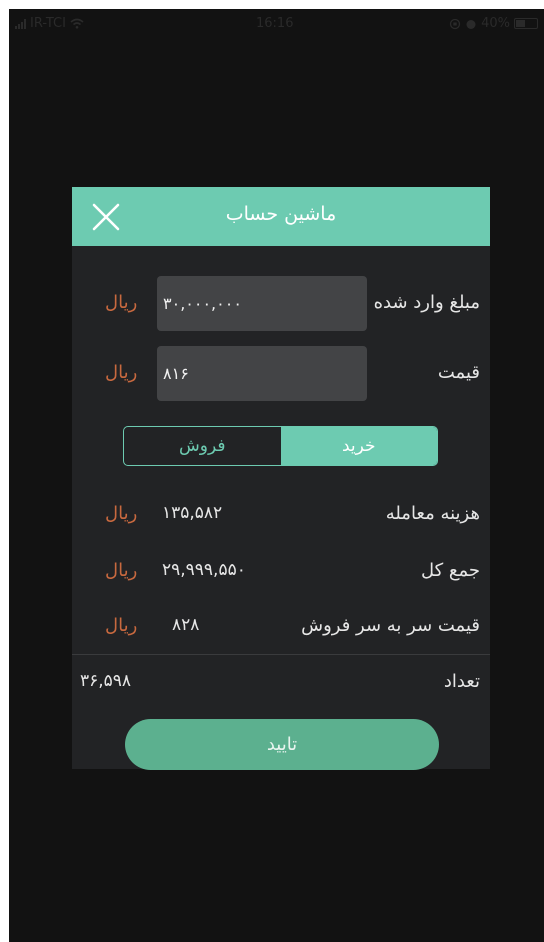 This screenshot has height=942, width=544. I want to click on buy-sell-toggle: فروش خرید, so click(280, 446).